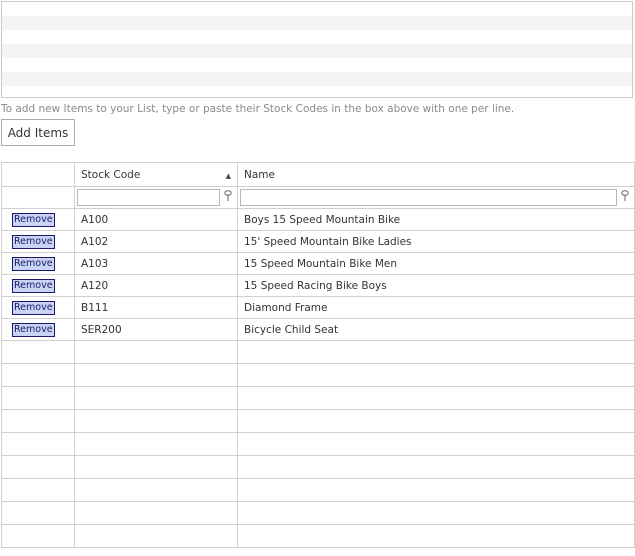  I want to click on stock-code-column-header: Stock Code ▲, so click(156, 174).